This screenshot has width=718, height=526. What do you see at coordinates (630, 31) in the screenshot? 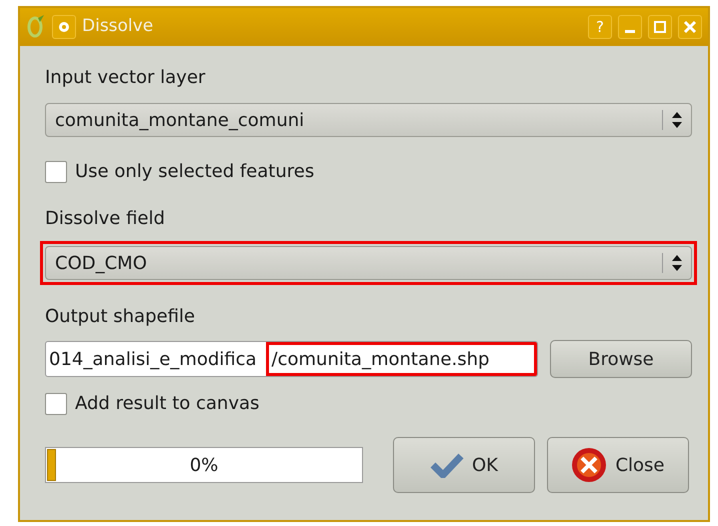
I see `minimize-icon` at bounding box center [630, 31].